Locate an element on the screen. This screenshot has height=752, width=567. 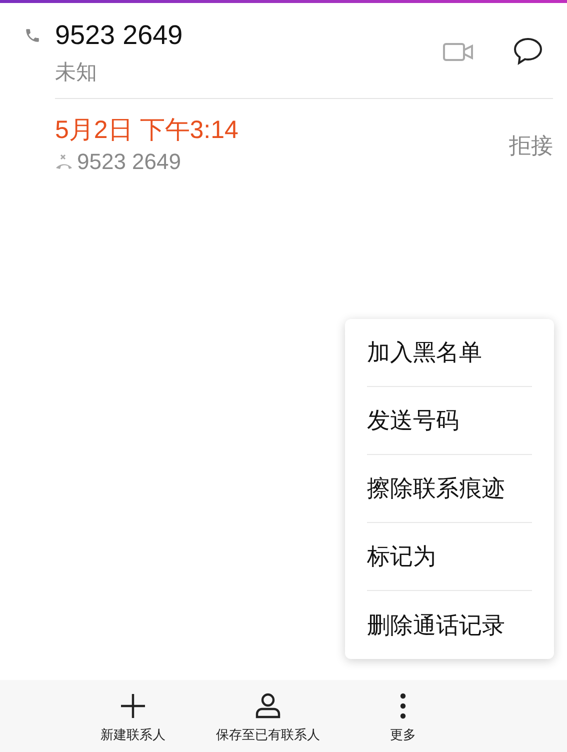
call-number: 9523 2649 is located at coordinates (129, 162).